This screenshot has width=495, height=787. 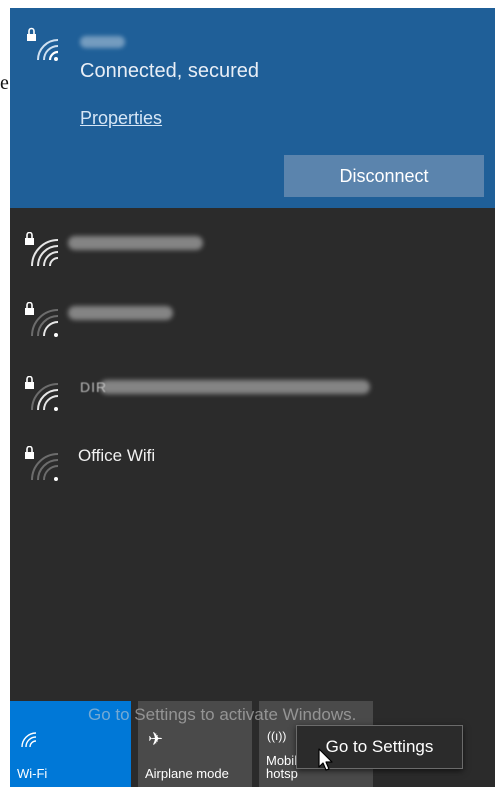 What do you see at coordinates (282, 773) in the screenshot?
I see `hotspot-tile-label-line2: hotsp` at bounding box center [282, 773].